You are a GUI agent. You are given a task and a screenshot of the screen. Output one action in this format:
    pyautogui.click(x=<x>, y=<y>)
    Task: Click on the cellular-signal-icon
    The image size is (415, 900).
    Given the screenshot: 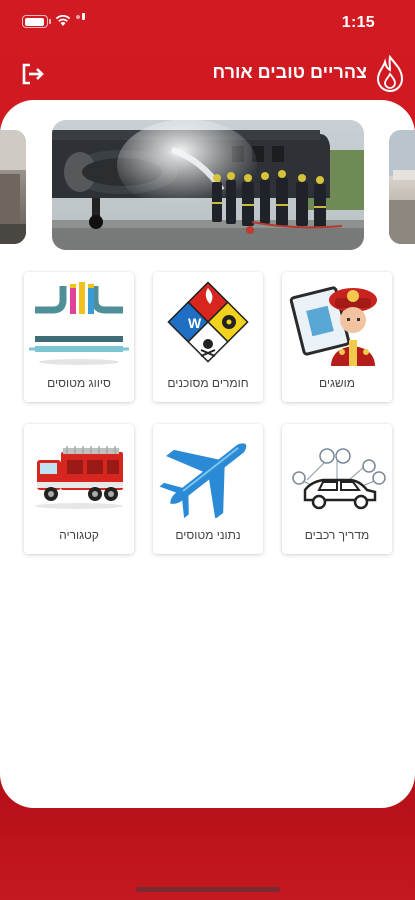 What is the action you would take?
    pyautogui.click(x=78, y=17)
    